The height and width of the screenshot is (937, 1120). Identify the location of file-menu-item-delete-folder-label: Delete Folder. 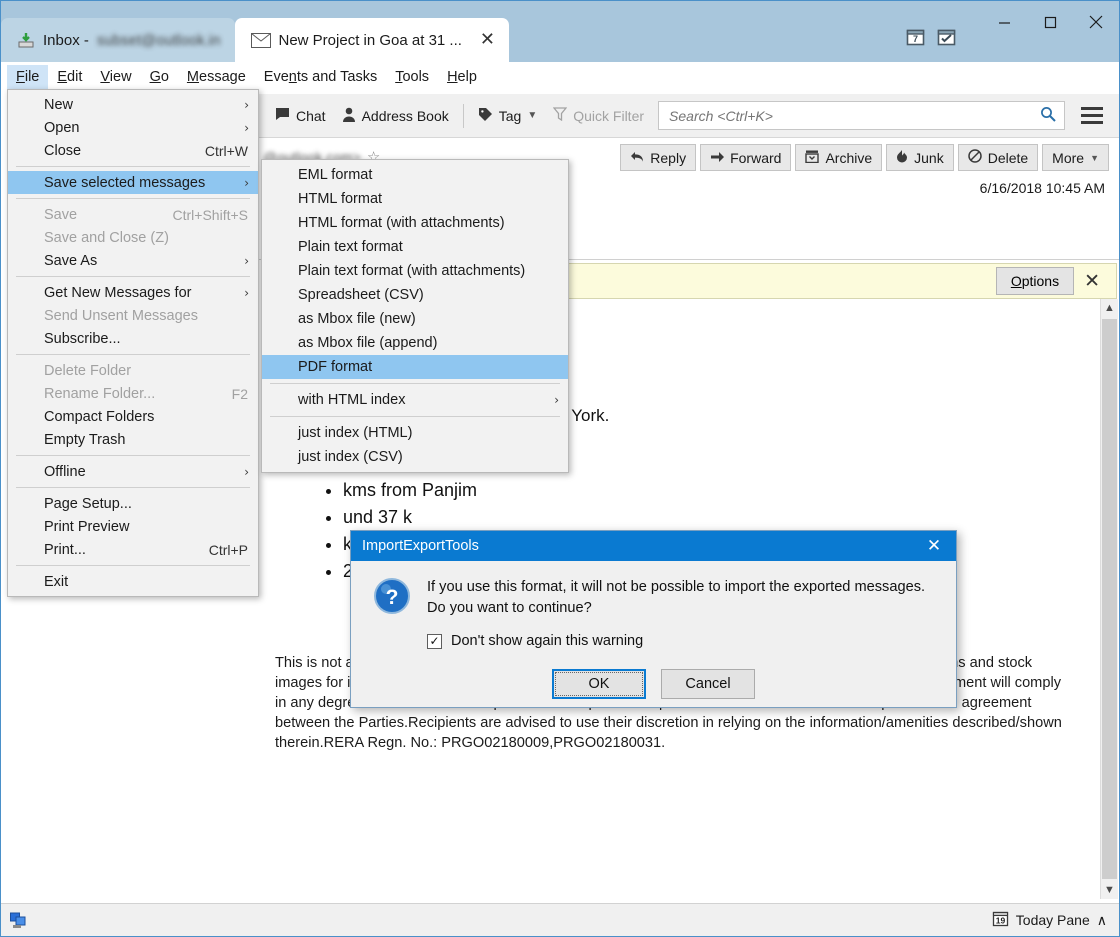
(88, 370).